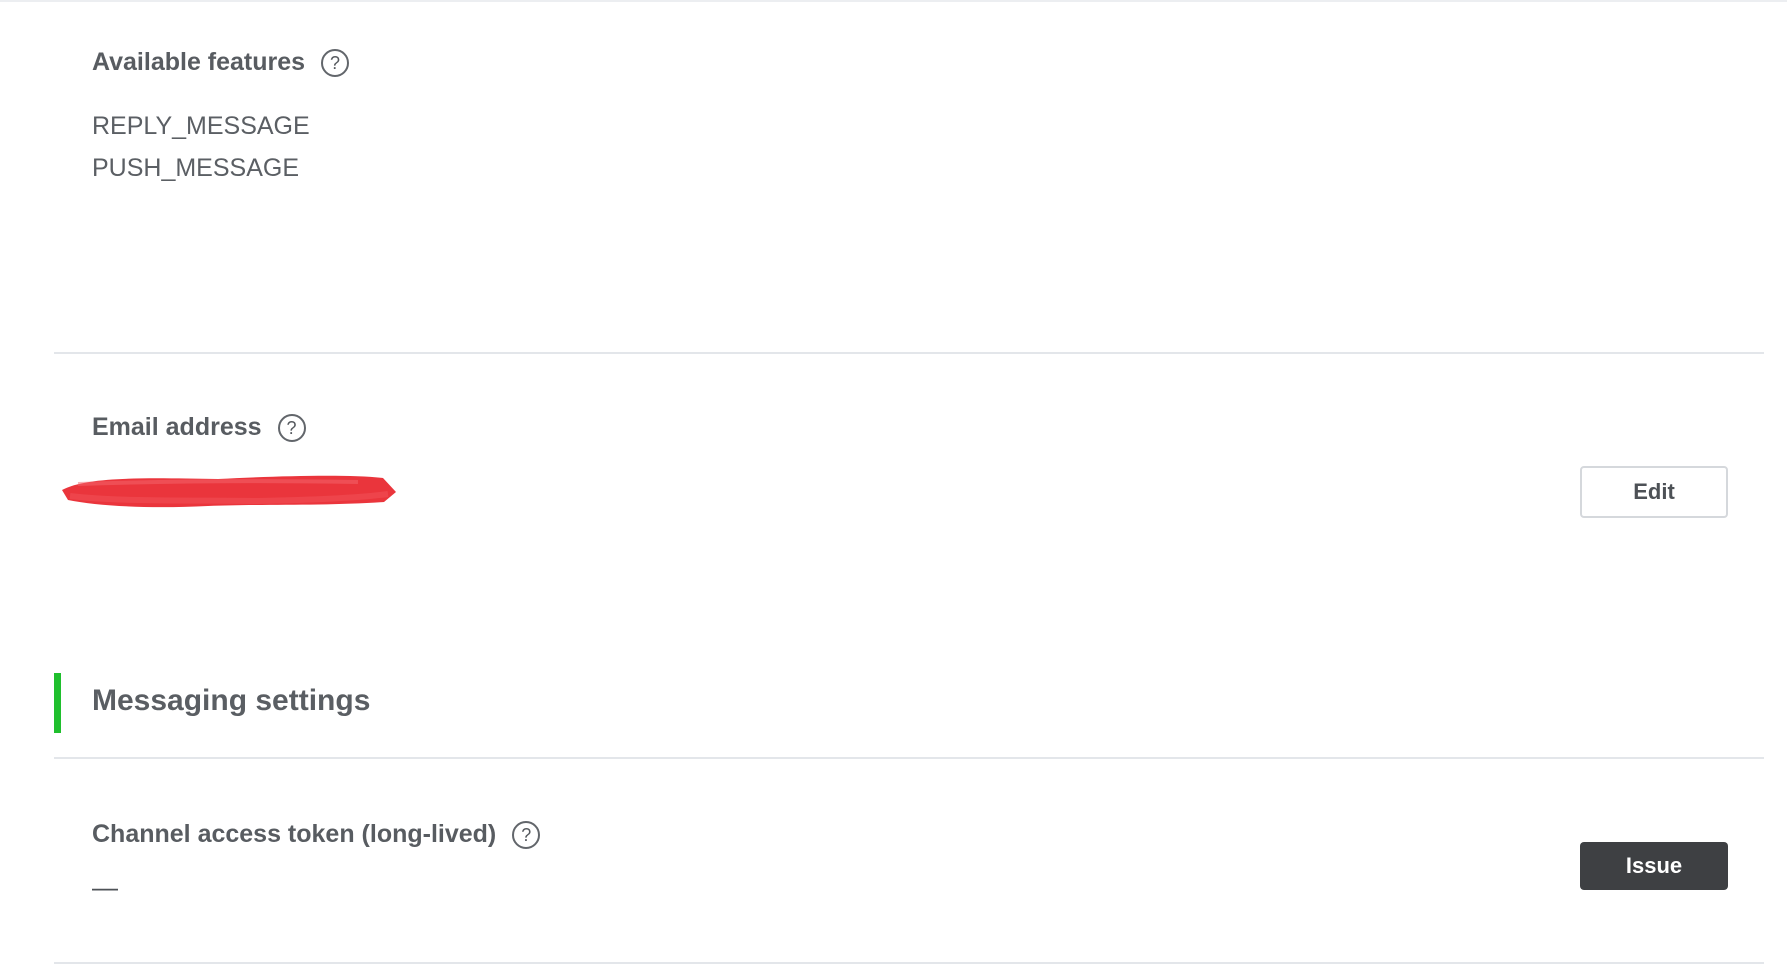  I want to click on email-title: Email address, so click(177, 427).